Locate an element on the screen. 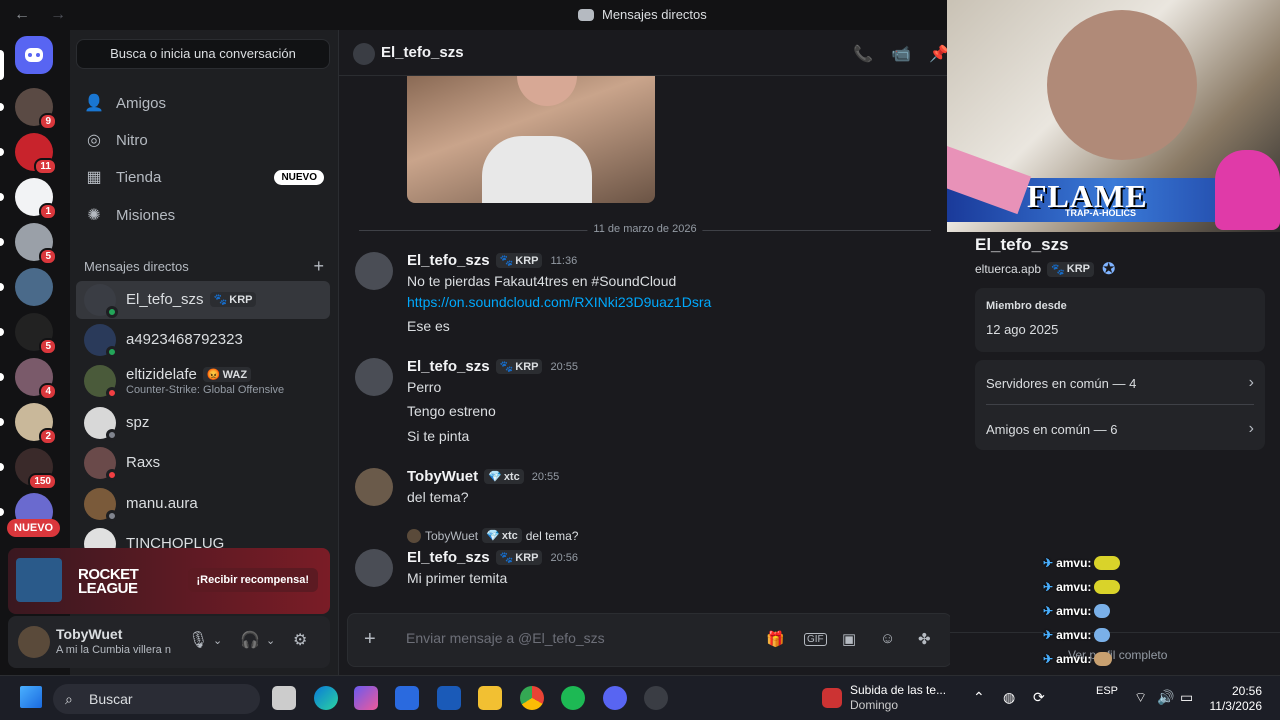  new-server-badge: NUEVO is located at coordinates (34, 528).